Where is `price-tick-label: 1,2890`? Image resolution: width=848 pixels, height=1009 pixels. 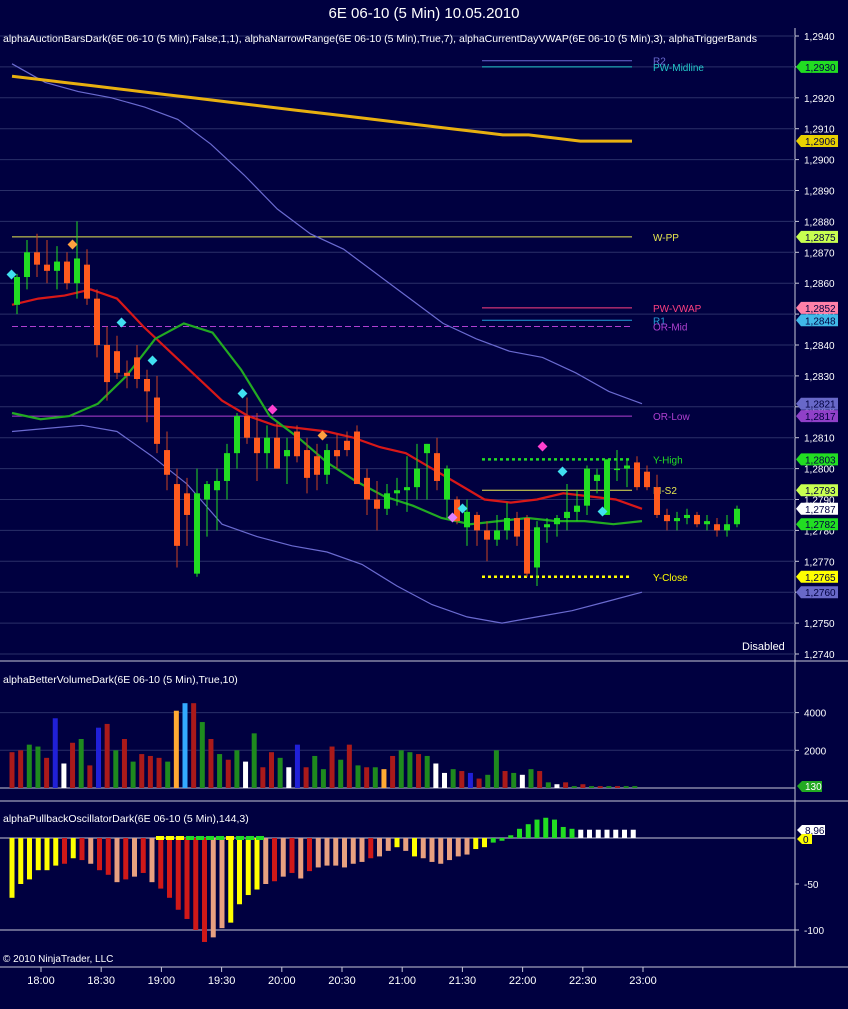
price-tick-label: 1,2890 is located at coordinates (819, 192).